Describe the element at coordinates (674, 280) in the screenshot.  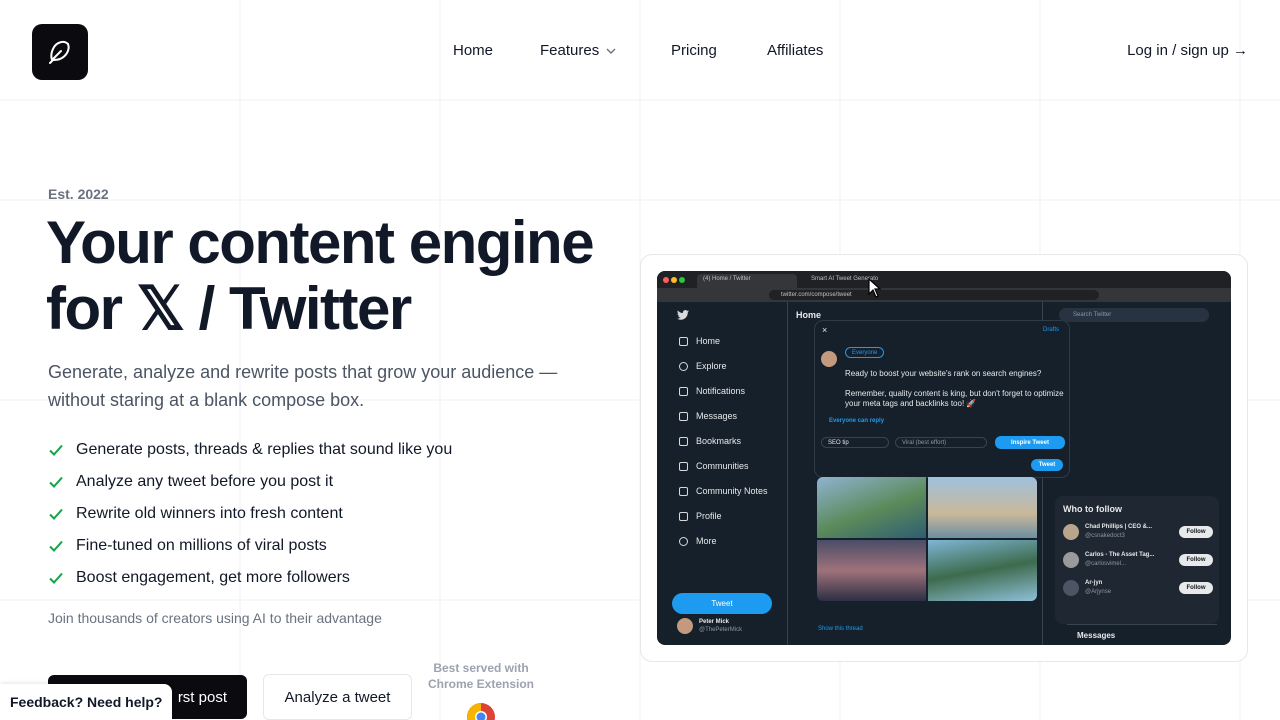
I see `minimize-dot-icon` at that location.